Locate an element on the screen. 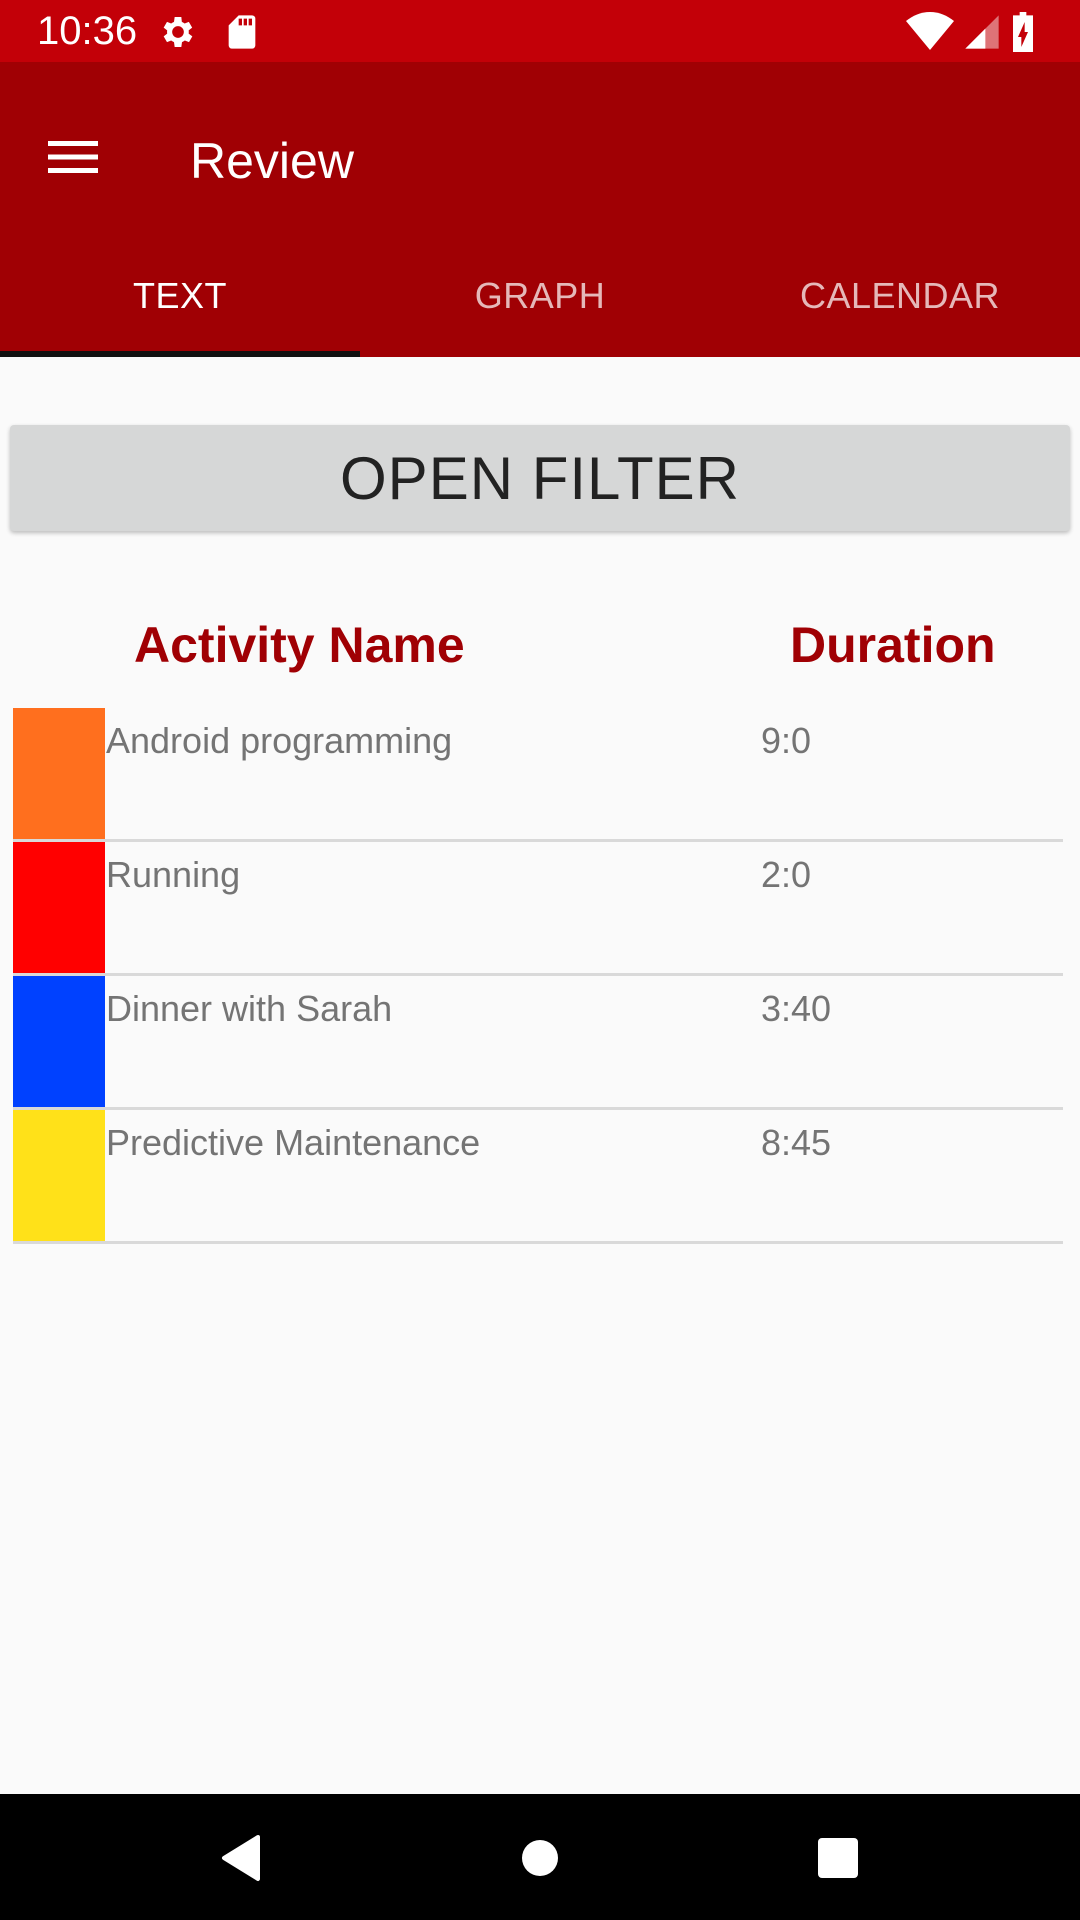  tab-calendar: CALENDAR is located at coordinates (900, 295).